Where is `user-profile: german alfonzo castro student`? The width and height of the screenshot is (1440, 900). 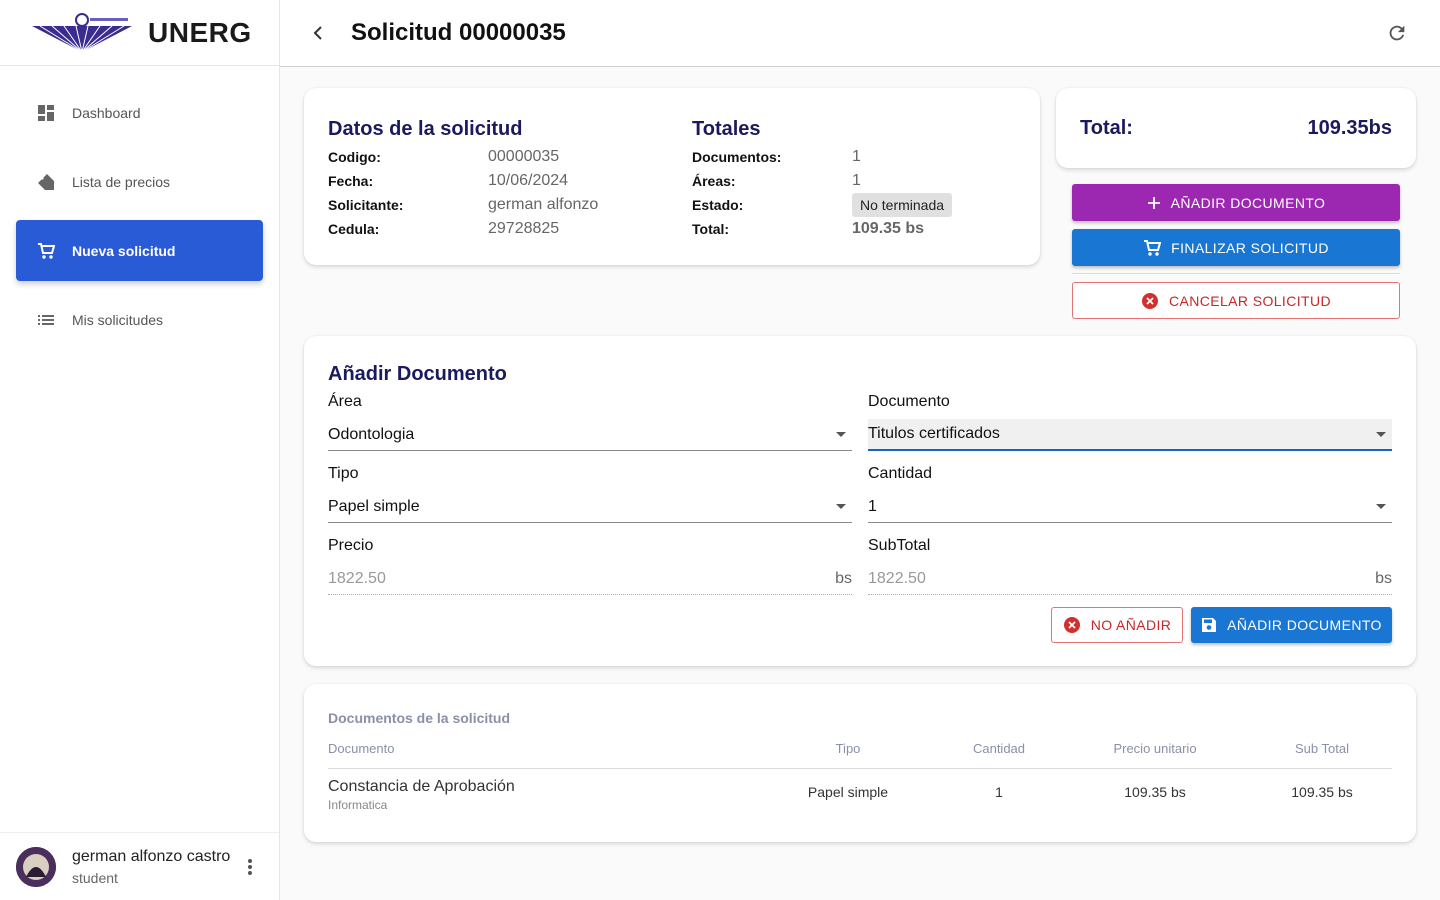 user-profile: german alfonzo castro student is located at coordinates (139, 866).